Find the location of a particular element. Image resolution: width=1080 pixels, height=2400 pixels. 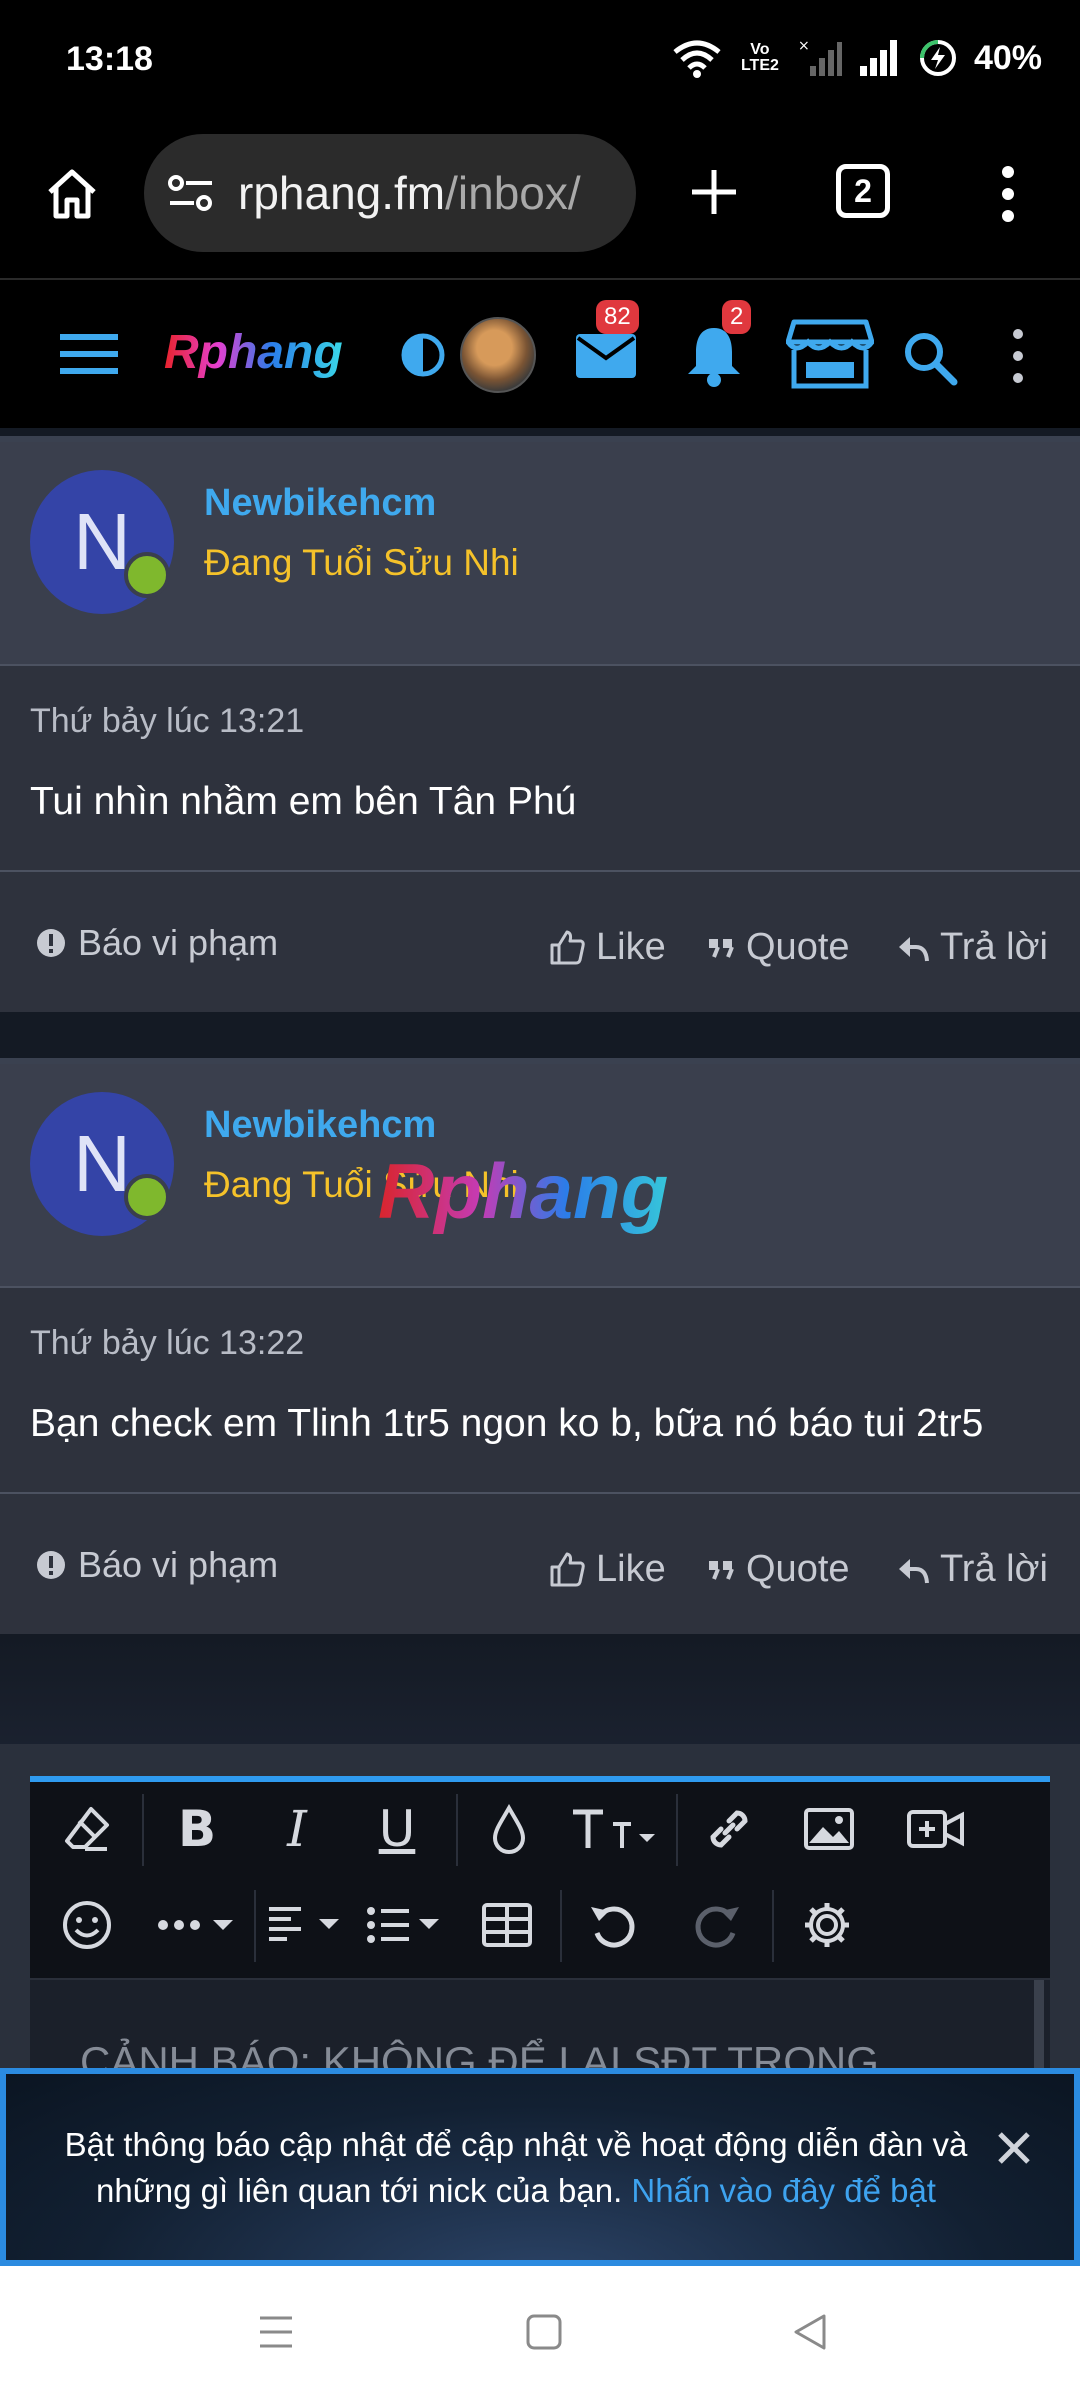

url-path: /inbox/ is located at coordinates (513, 193).